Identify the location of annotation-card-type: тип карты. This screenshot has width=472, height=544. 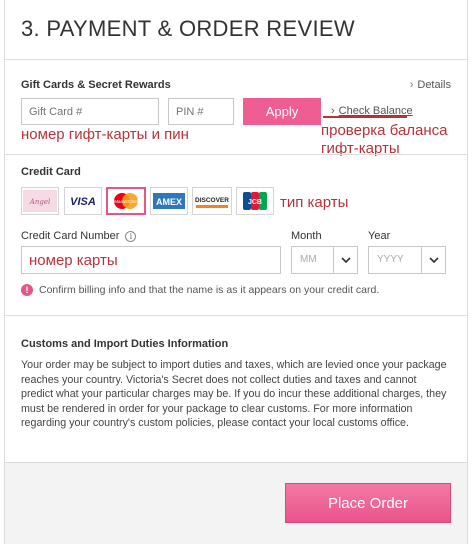
(314, 202).